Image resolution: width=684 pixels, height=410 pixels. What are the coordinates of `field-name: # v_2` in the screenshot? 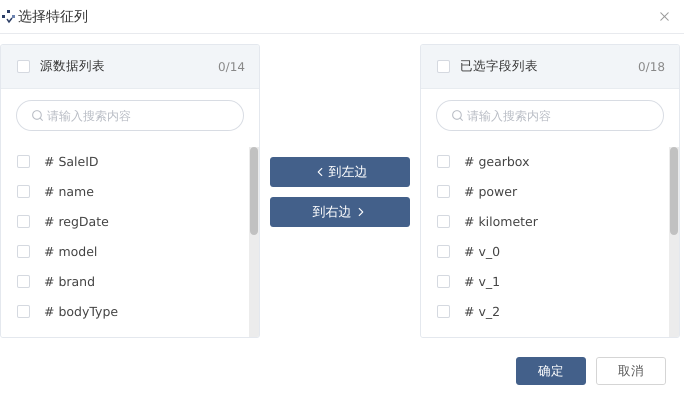 It's located at (482, 311).